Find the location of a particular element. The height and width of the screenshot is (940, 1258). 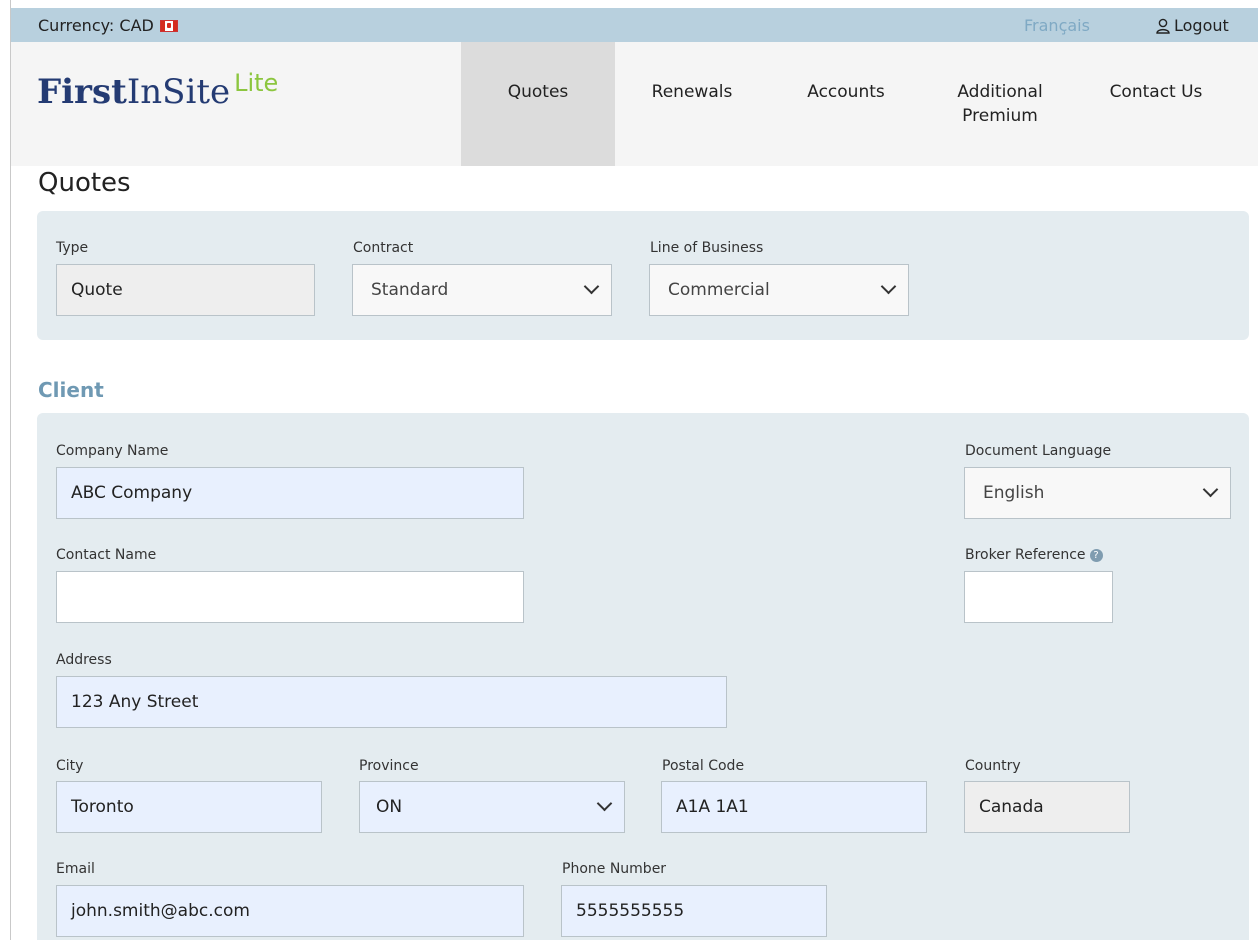

nav-contact-us: Contact Us is located at coordinates (1156, 104).